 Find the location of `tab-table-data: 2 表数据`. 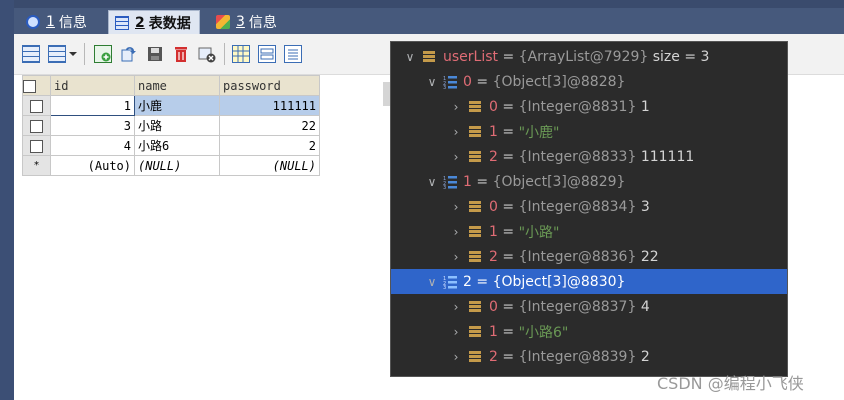

tab-table-data: 2 表数据 is located at coordinates (154, 22).